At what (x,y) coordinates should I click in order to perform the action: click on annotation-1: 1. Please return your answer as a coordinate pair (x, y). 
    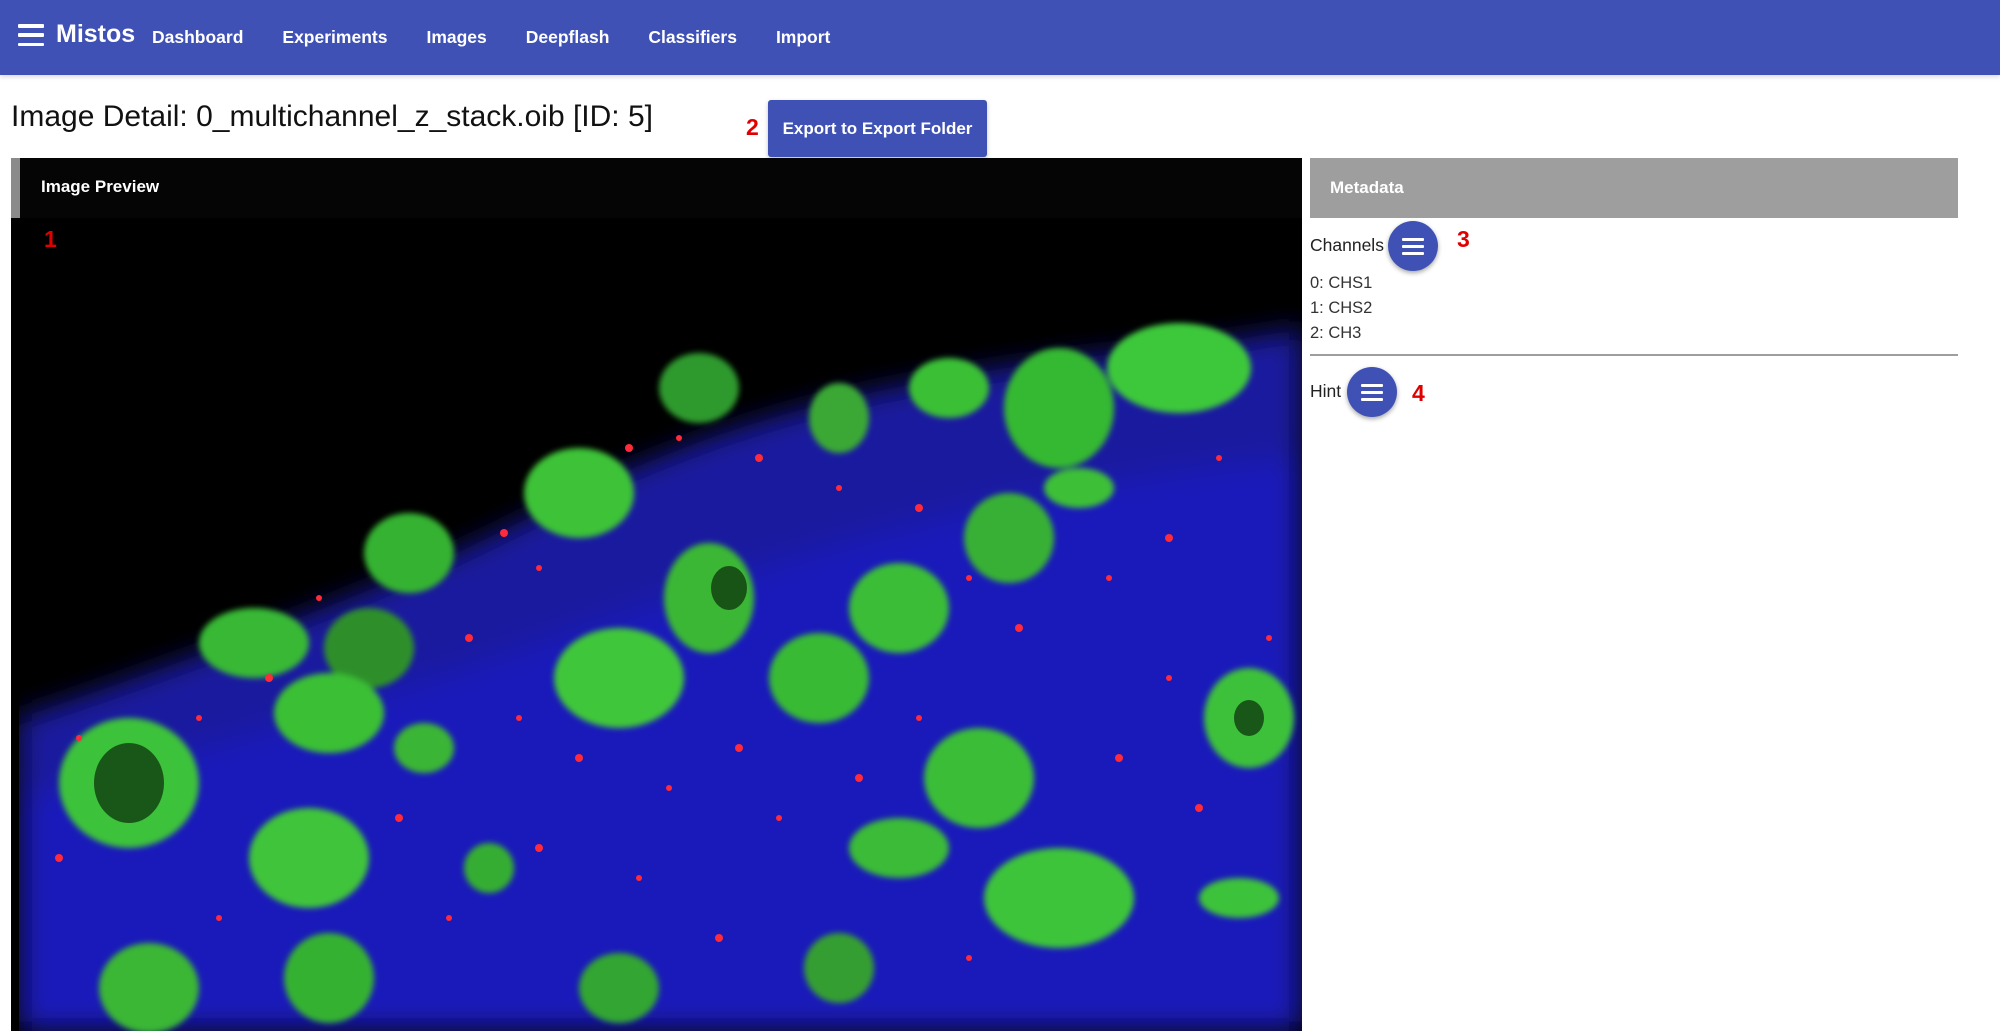
    Looking at the image, I should click on (50, 239).